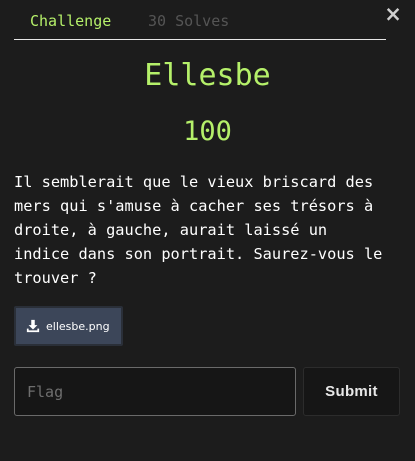  Describe the element at coordinates (207, 131) in the screenshot. I see `challenge-points: 100` at that location.